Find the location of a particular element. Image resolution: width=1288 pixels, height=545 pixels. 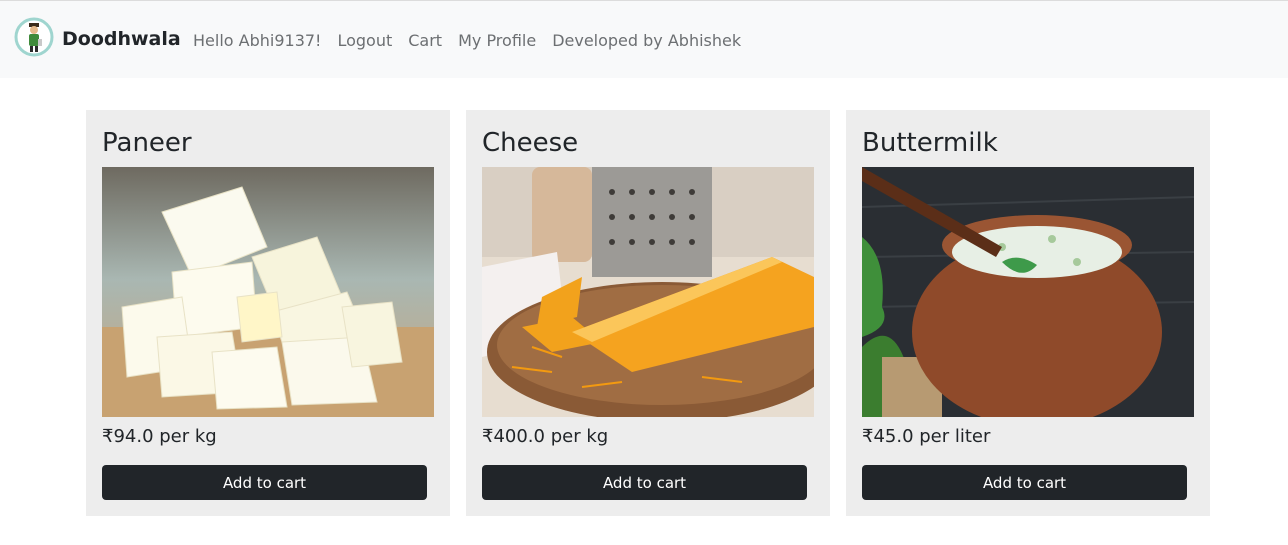

product-price: ₹45.0 per liter is located at coordinates (926, 436).